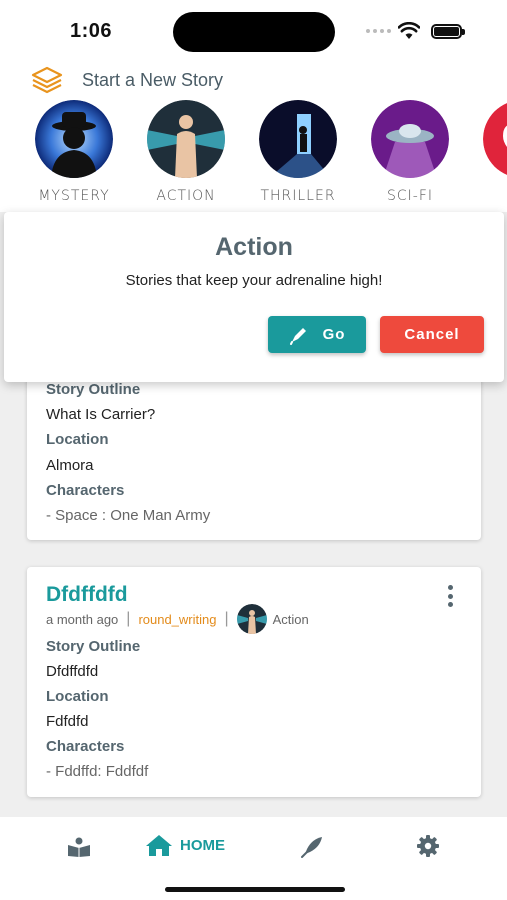 The height and width of the screenshot is (900, 507). Describe the element at coordinates (378, 31) in the screenshot. I see `cellular-signal-icon` at that location.